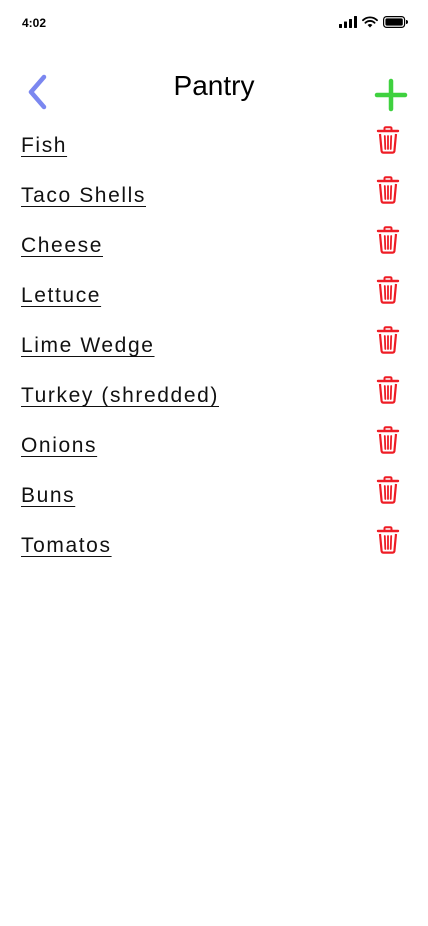 The width and height of the screenshot is (428, 926). Describe the element at coordinates (395, 22) in the screenshot. I see `battery-icon` at that location.